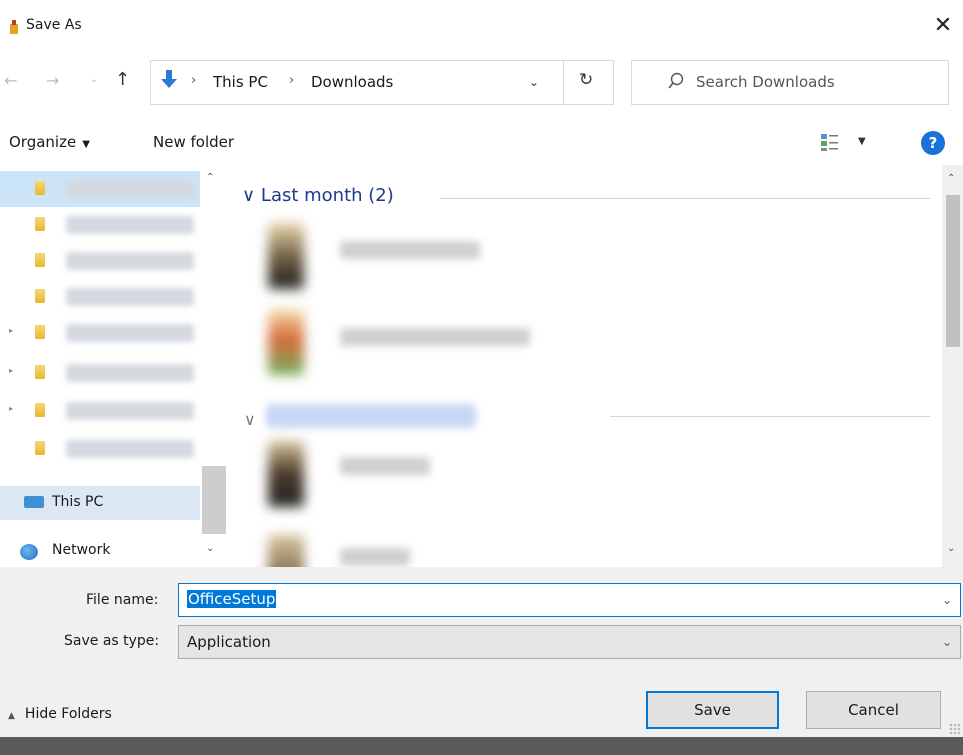 Image resolution: width=963 pixels, height=755 pixels. What do you see at coordinates (951, 548) in the screenshot?
I see `scroll-down-icon: ⌄` at bounding box center [951, 548].